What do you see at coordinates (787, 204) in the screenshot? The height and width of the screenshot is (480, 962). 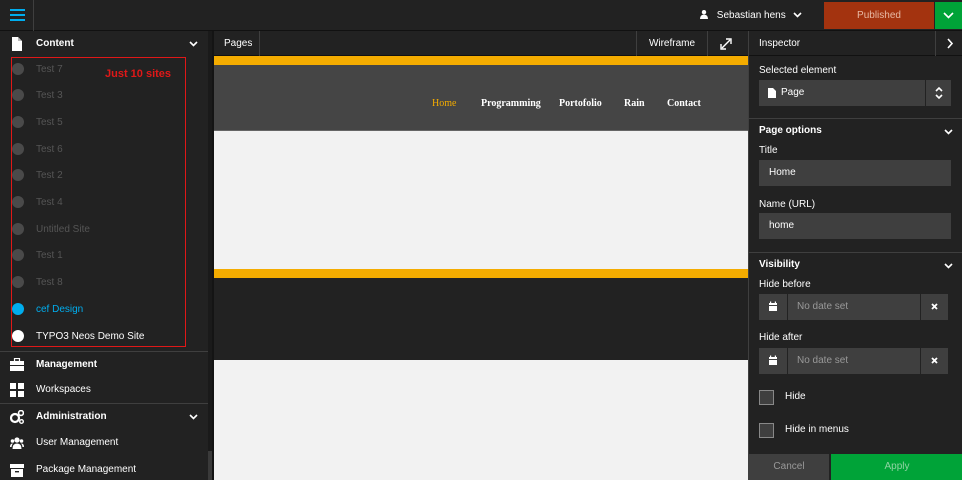 I see `name-url-label: Name (URL)` at bounding box center [787, 204].